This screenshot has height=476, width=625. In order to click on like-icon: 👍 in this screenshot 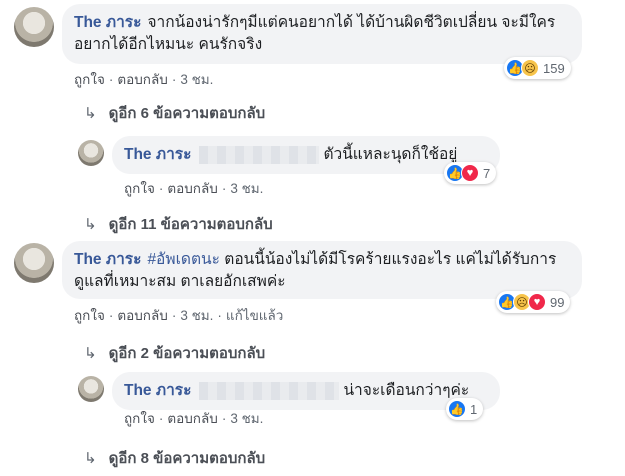, I will do `click(457, 409)`.